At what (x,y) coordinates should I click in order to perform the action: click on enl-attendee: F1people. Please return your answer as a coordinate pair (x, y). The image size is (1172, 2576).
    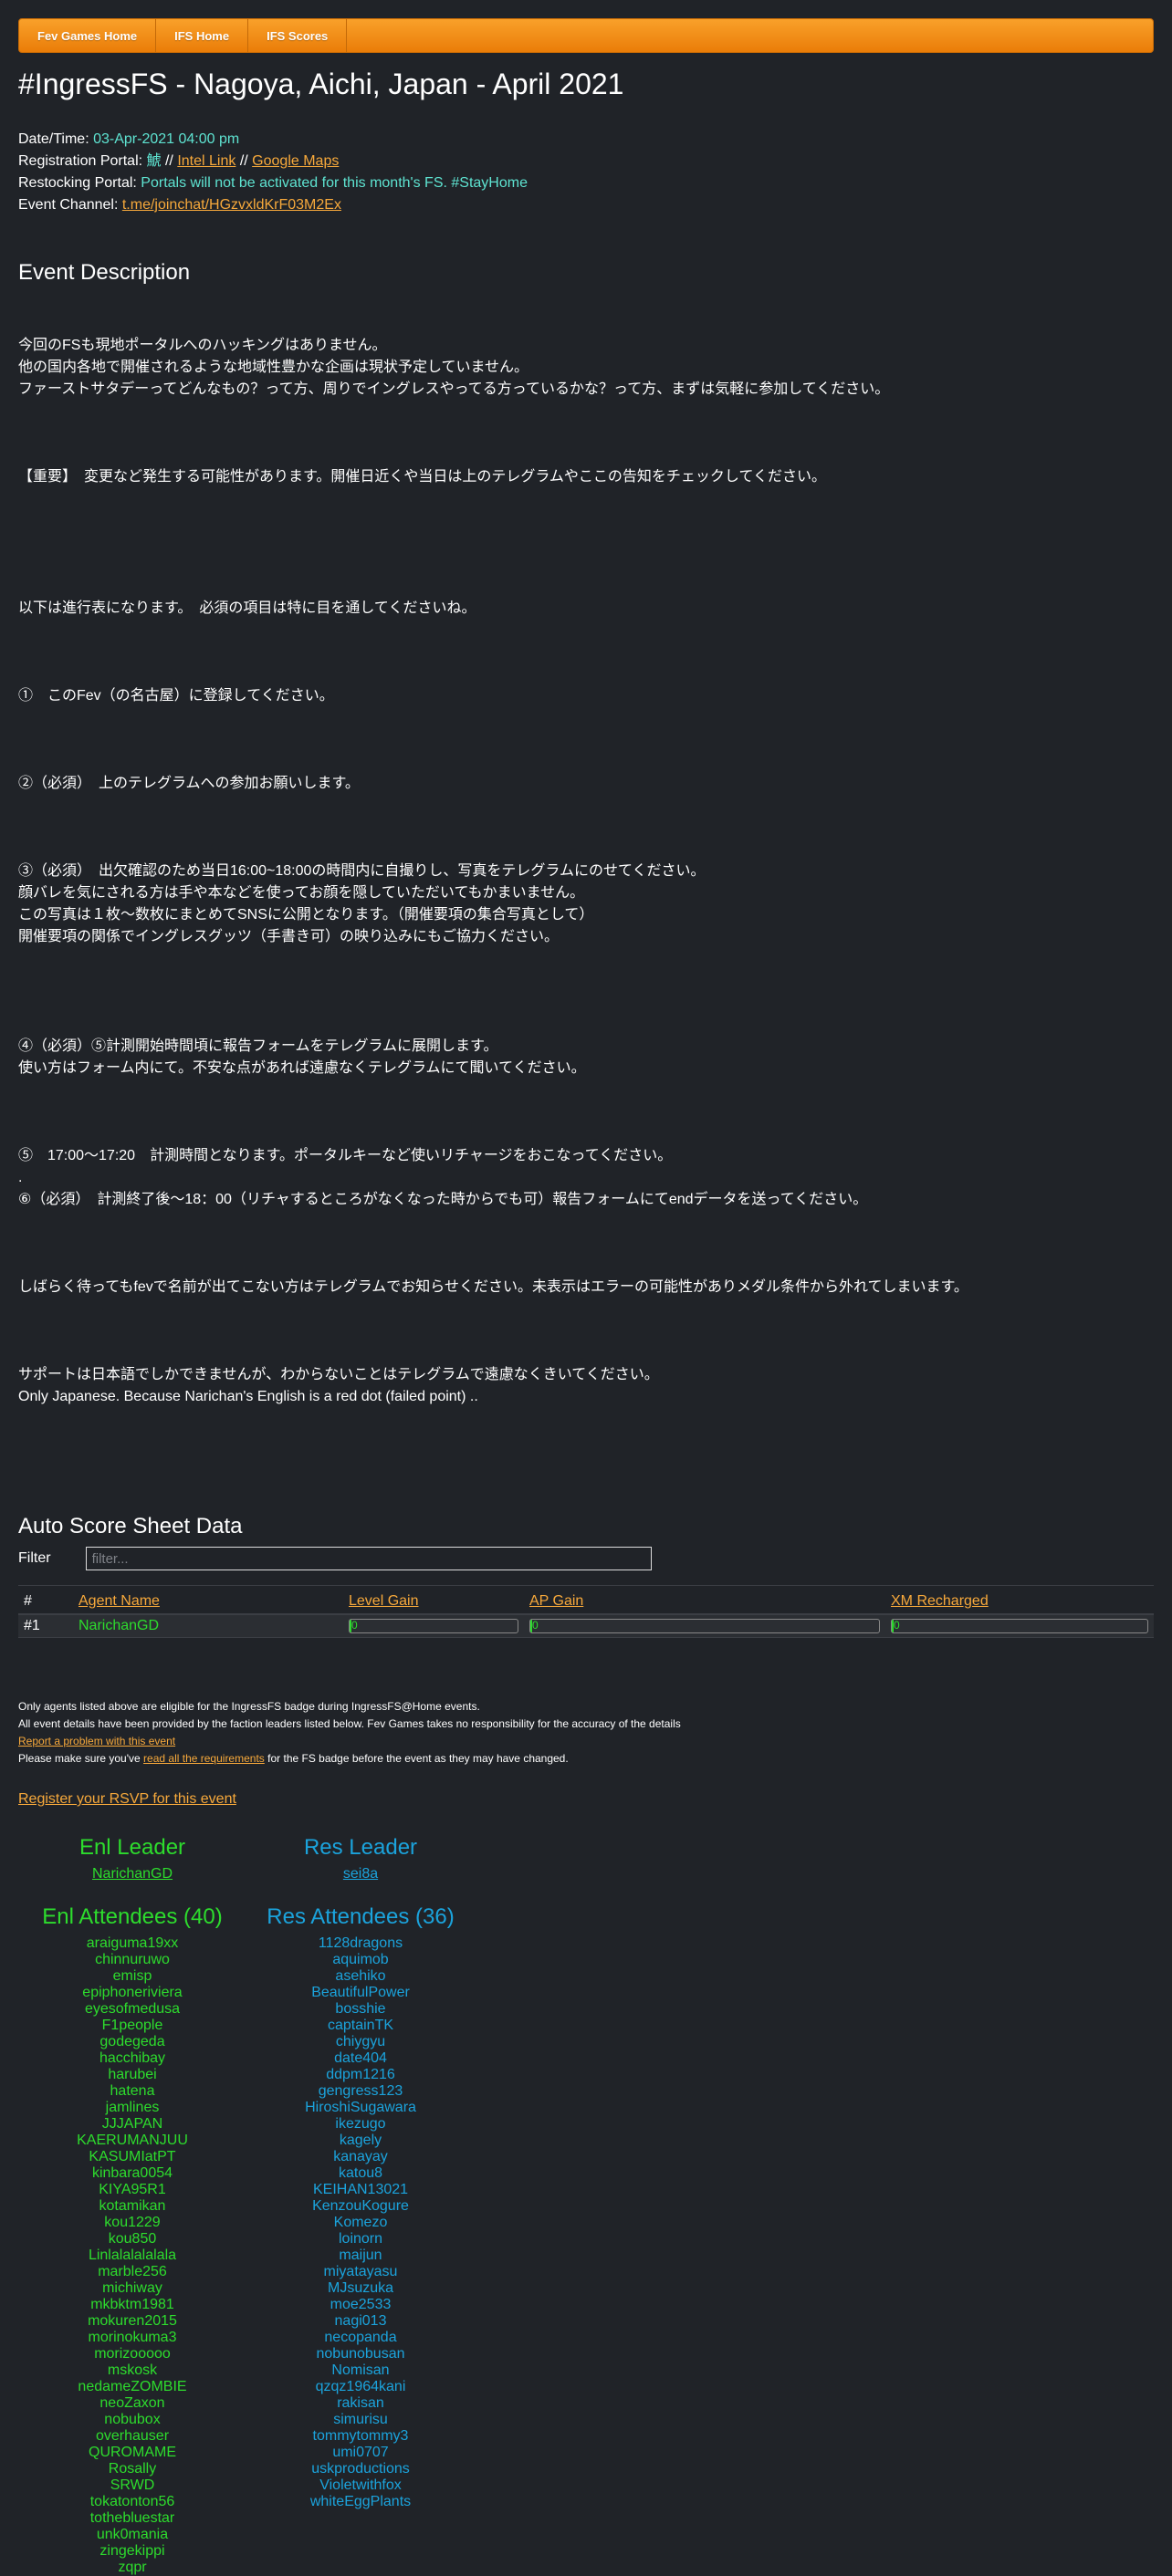
    Looking at the image, I should click on (132, 2025).